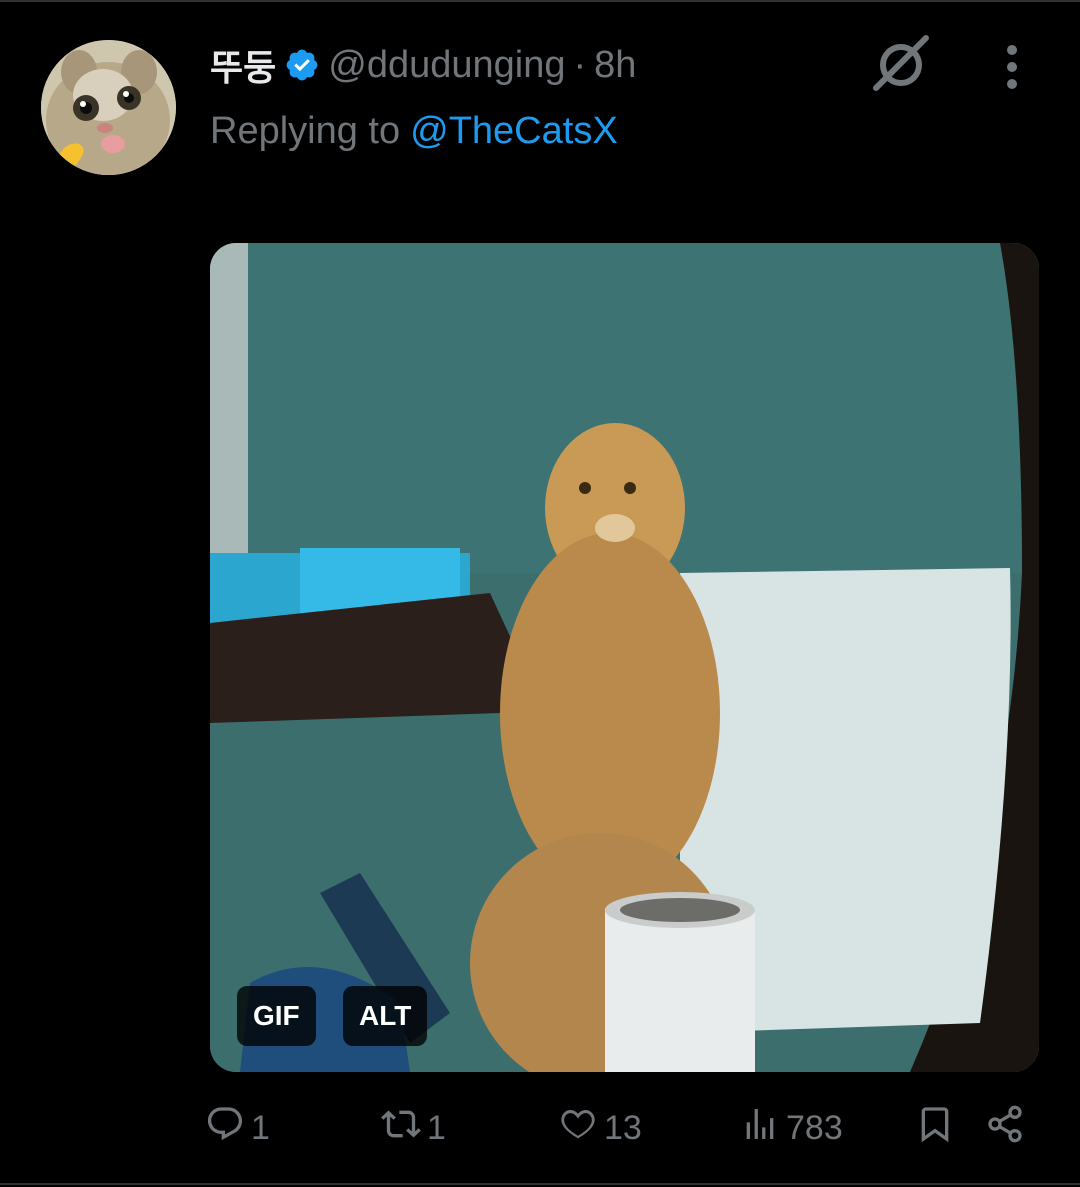 This screenshot has width=1080, height=1187. I want to click on alt-button: ALT, so click(385, 1016).